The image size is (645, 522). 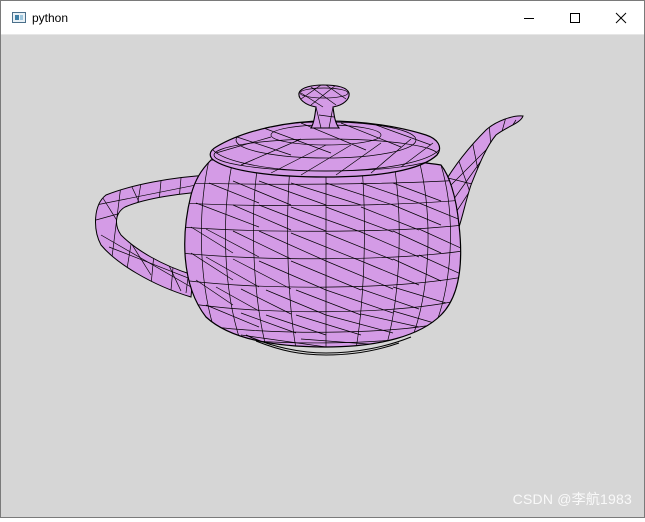 I want to click on python-window-icon, so click(x=19, y=17).